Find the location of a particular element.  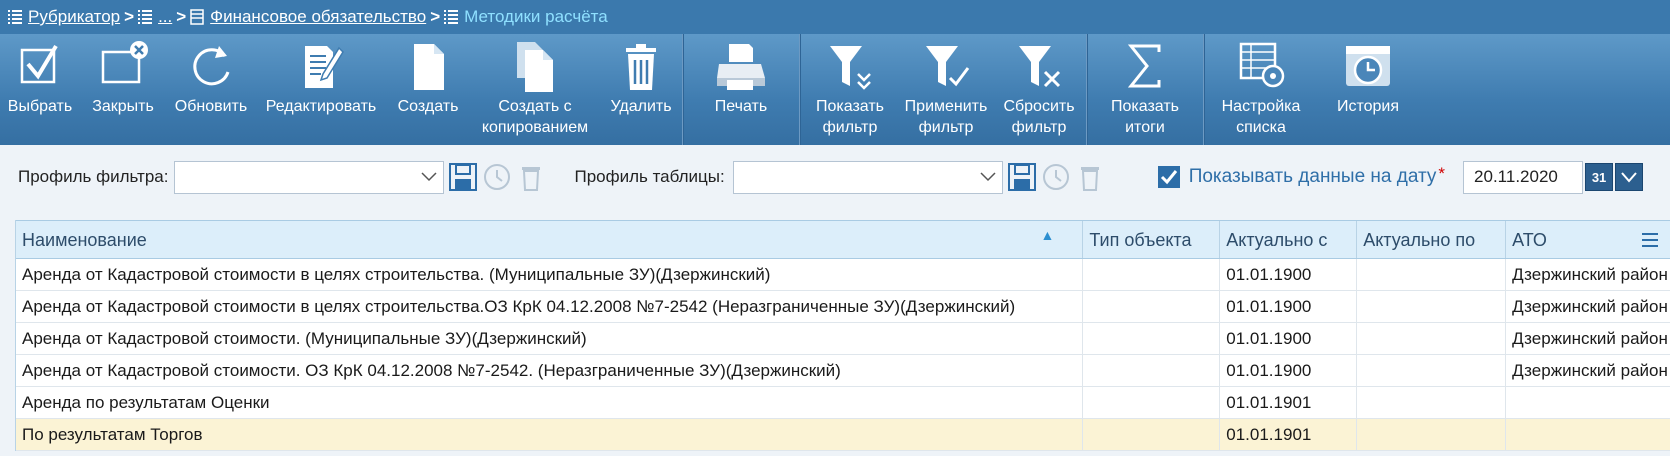

filter-reset-icon is located at coordinates (1040, 67).